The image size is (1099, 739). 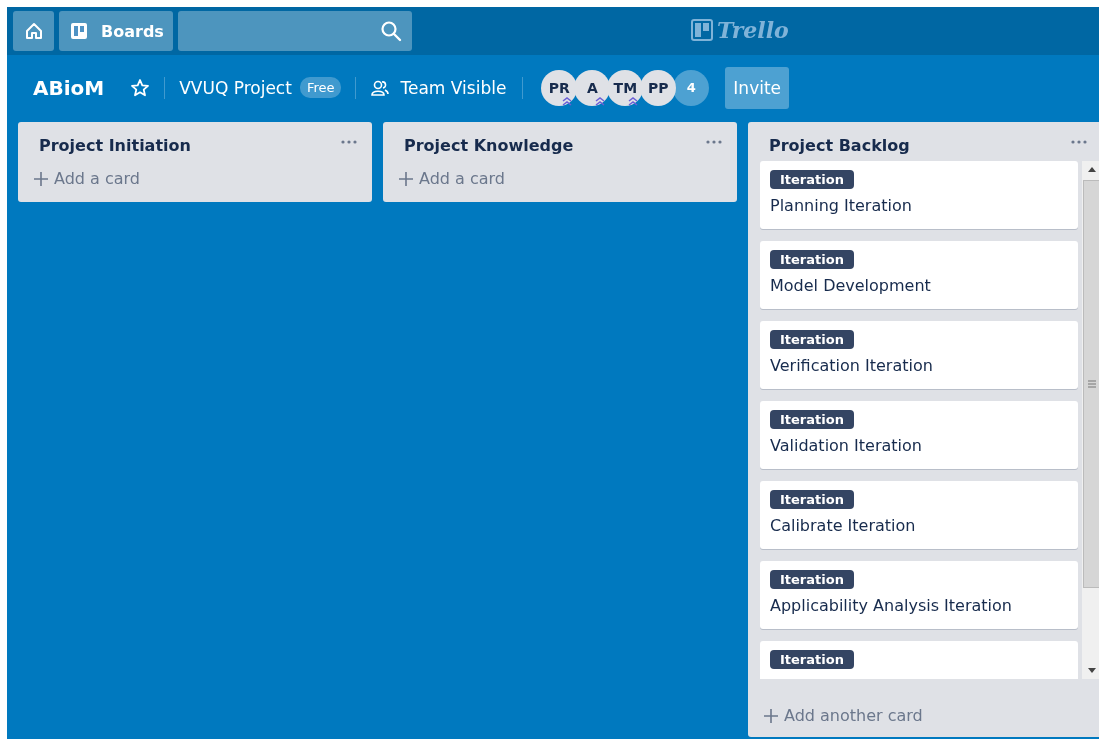 I want to click on logo-icon, so click(x=702, y=30).